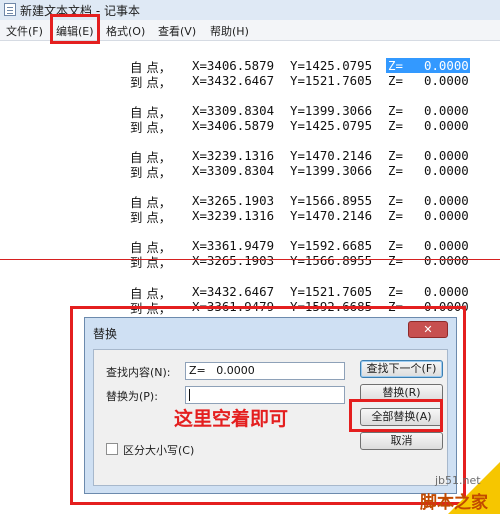 Image resolution: width=500 pixels, height=514 pixels. I want to click on text-line: 自 点， X=3406.5879 Y=1425.0795 Z= 0.0000, so click(235, 66).